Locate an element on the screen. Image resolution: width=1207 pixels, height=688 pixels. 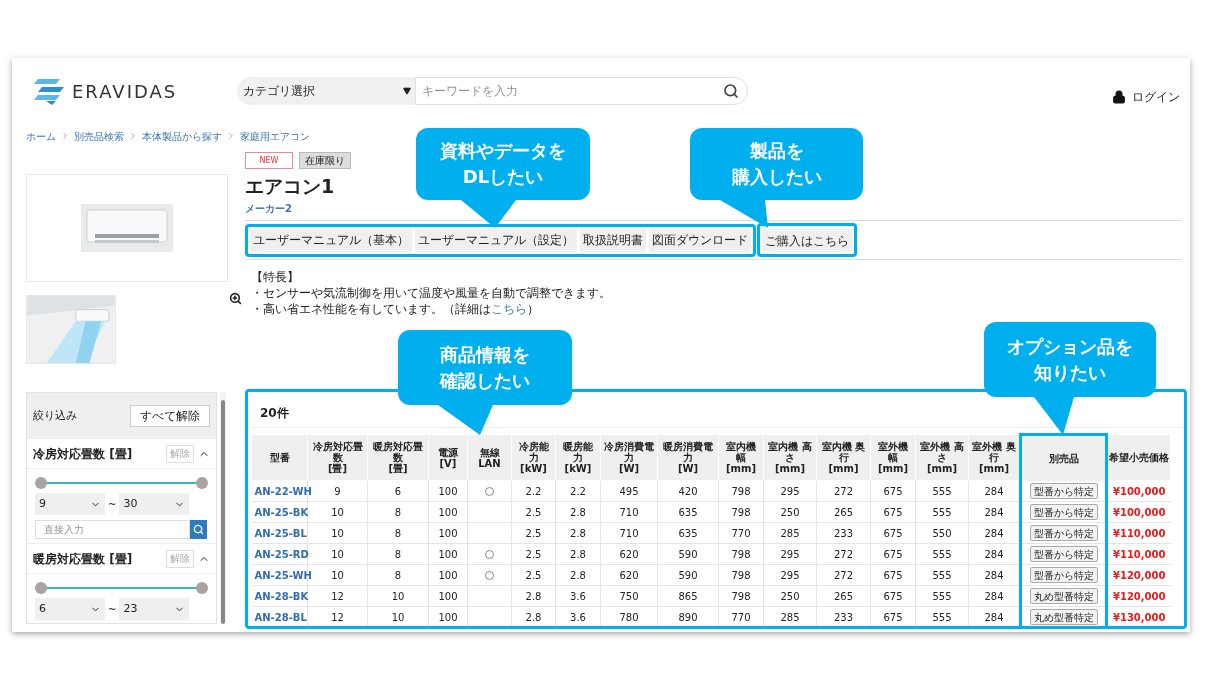
direct-input-field: 直接入力 is located at coordinates (112, 529).